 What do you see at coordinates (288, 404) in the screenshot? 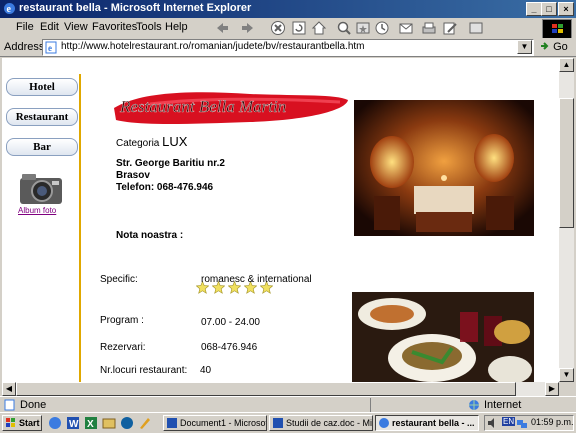
I see `status-bar: Done Internet` at bounding box center [288, 404].